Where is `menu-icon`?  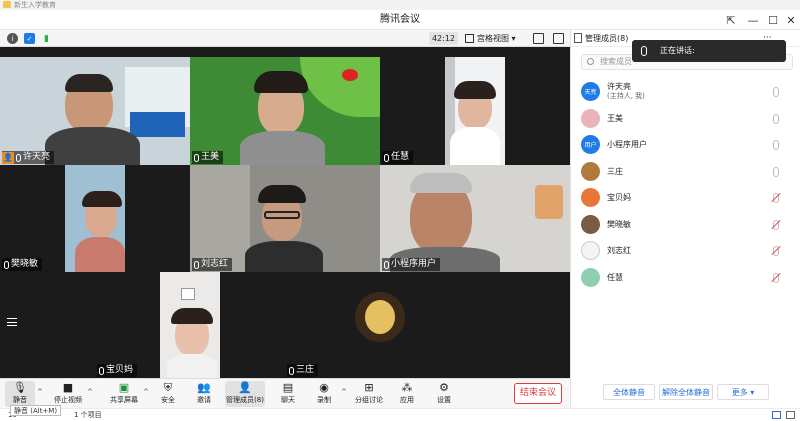 menu-icon is located at coordinates (12, 322).